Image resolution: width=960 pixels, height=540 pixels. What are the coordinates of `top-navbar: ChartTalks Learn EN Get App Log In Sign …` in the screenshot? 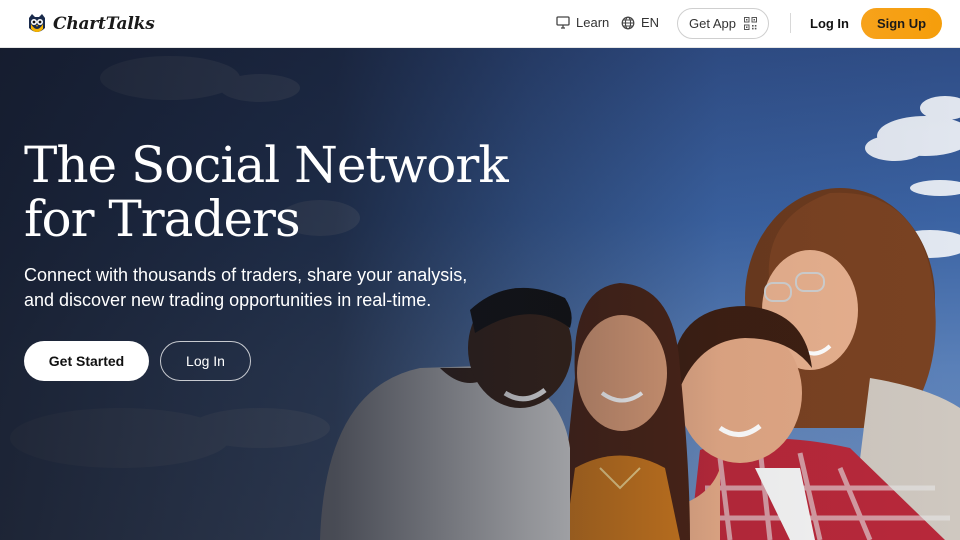 It's located at (480, 24).